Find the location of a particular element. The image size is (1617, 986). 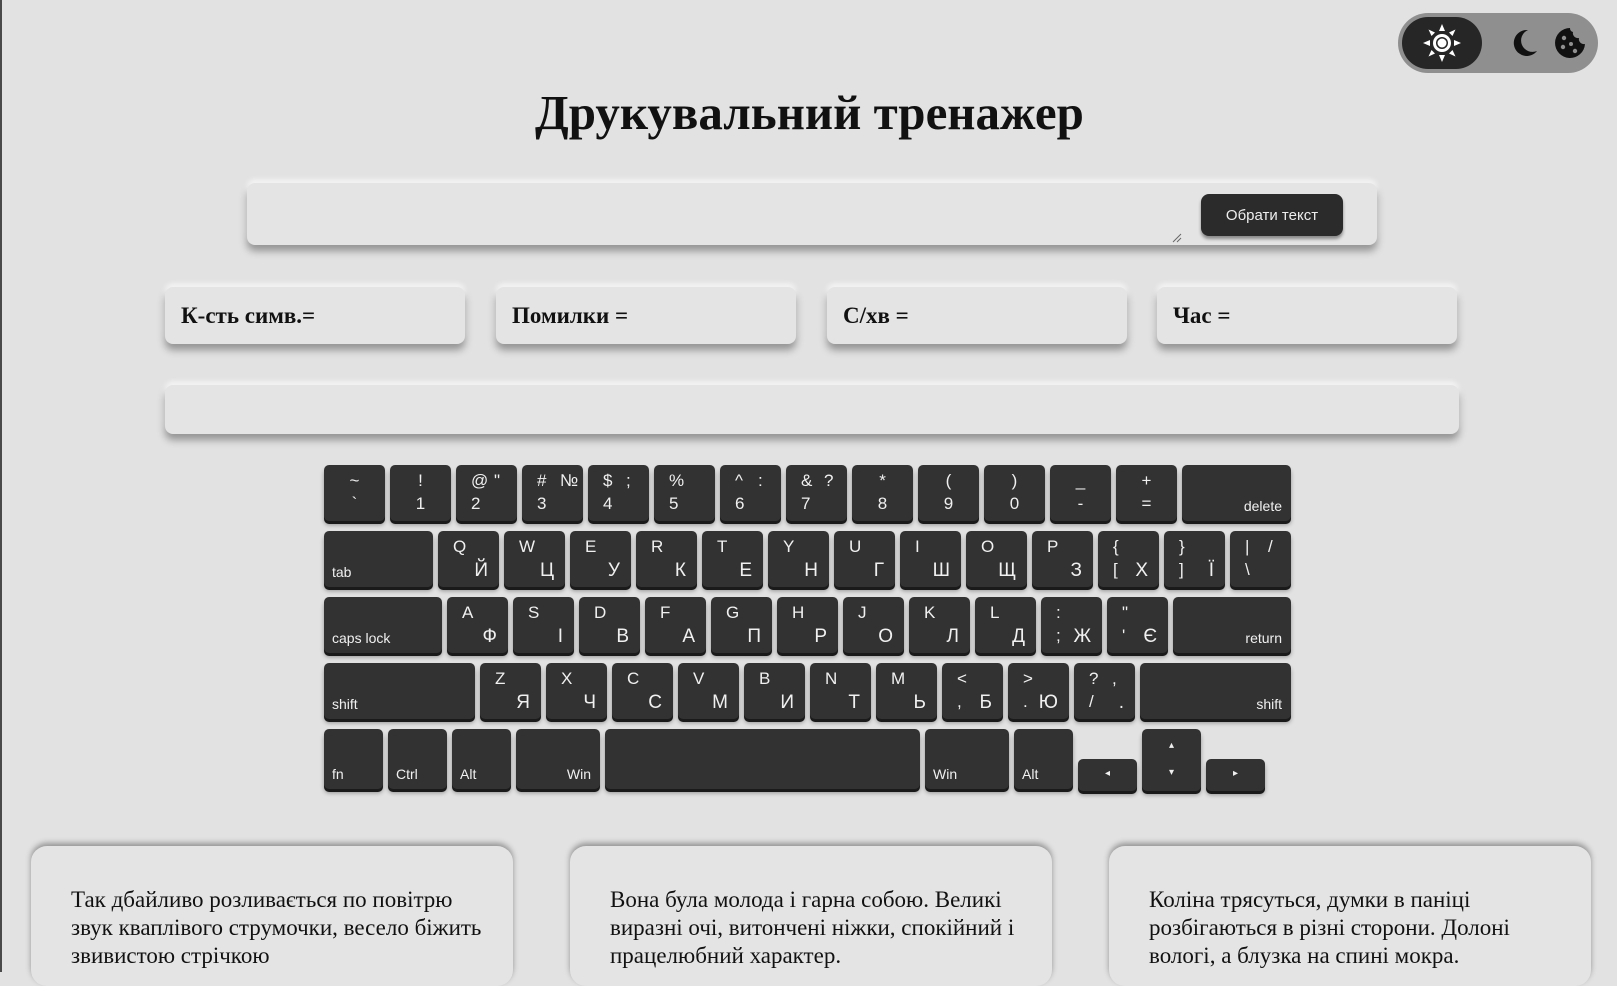

key-ctrl: Ctrl is located at coordinates (417, 759).